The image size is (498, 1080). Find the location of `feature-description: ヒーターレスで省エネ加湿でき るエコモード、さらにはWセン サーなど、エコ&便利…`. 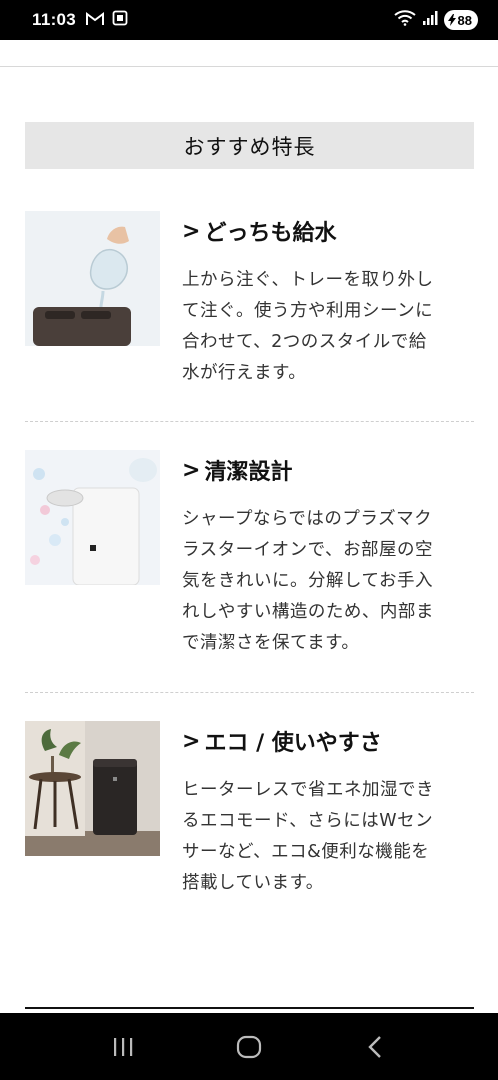

feature-description: ヒーターレスで省エネ加湿でき るエコモード、さらにはWセン サーなど、エコ&便利… is located at coordinates (328, 837).